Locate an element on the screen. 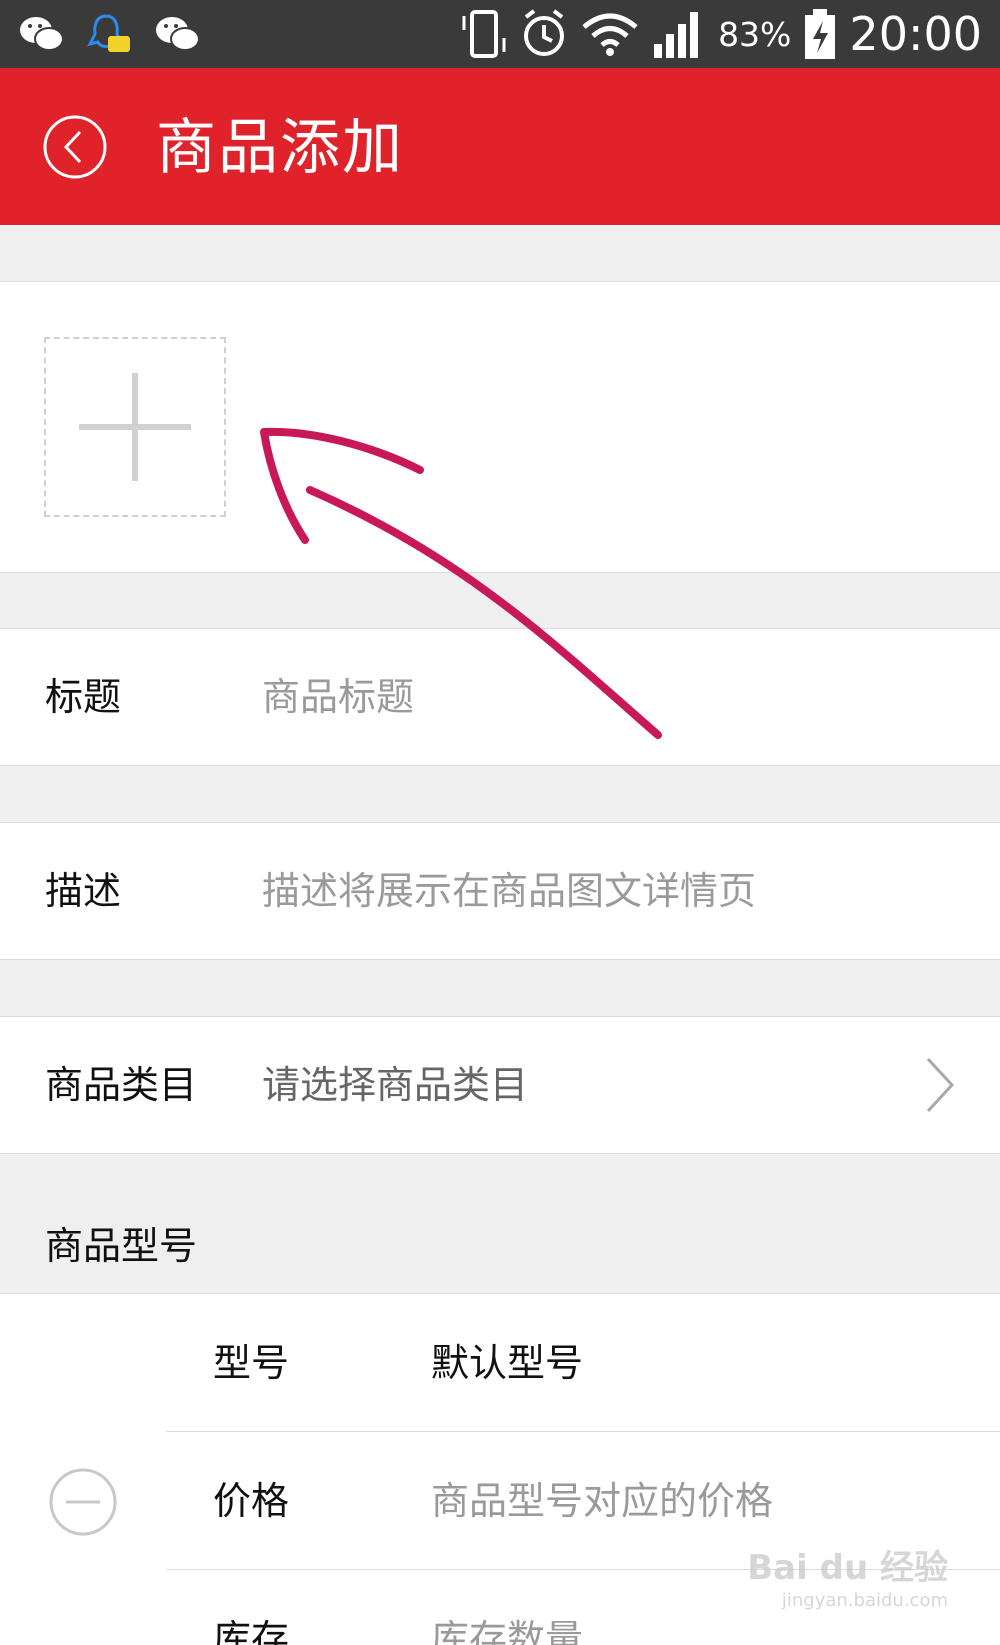 The width and height of the screenshot is (1000, 1645). add-image-button is located at coordinates (135, 427).